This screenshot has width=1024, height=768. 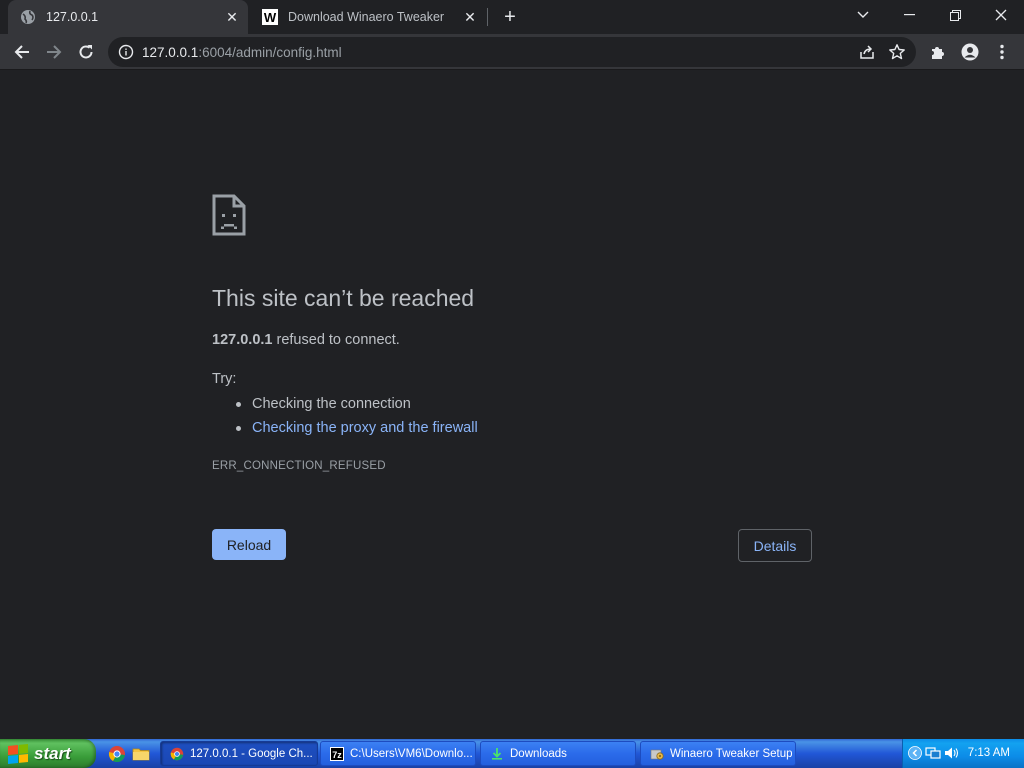 I want to click on 7zip-icon: 7z, so click(x=337, y=754).